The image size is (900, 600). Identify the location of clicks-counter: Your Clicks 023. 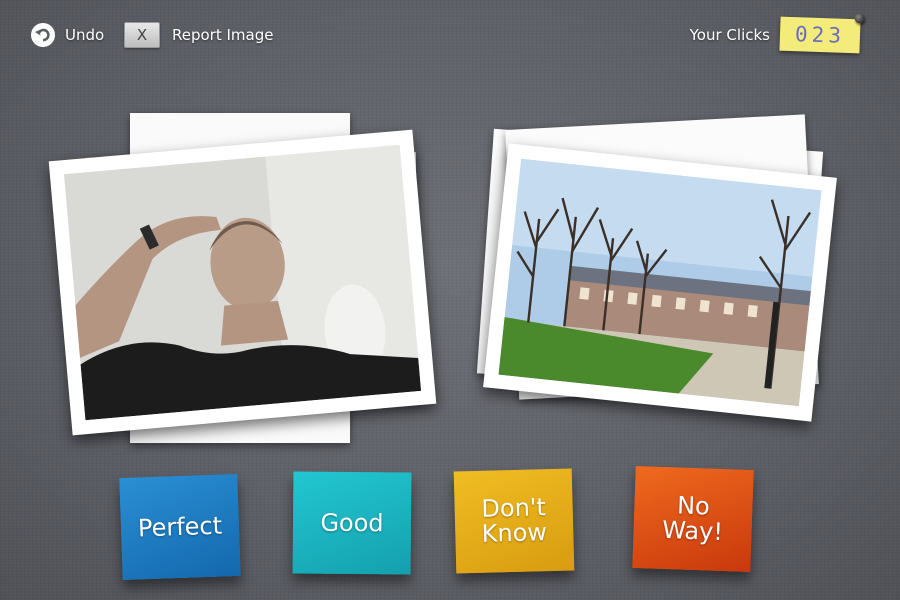
(777, 33).